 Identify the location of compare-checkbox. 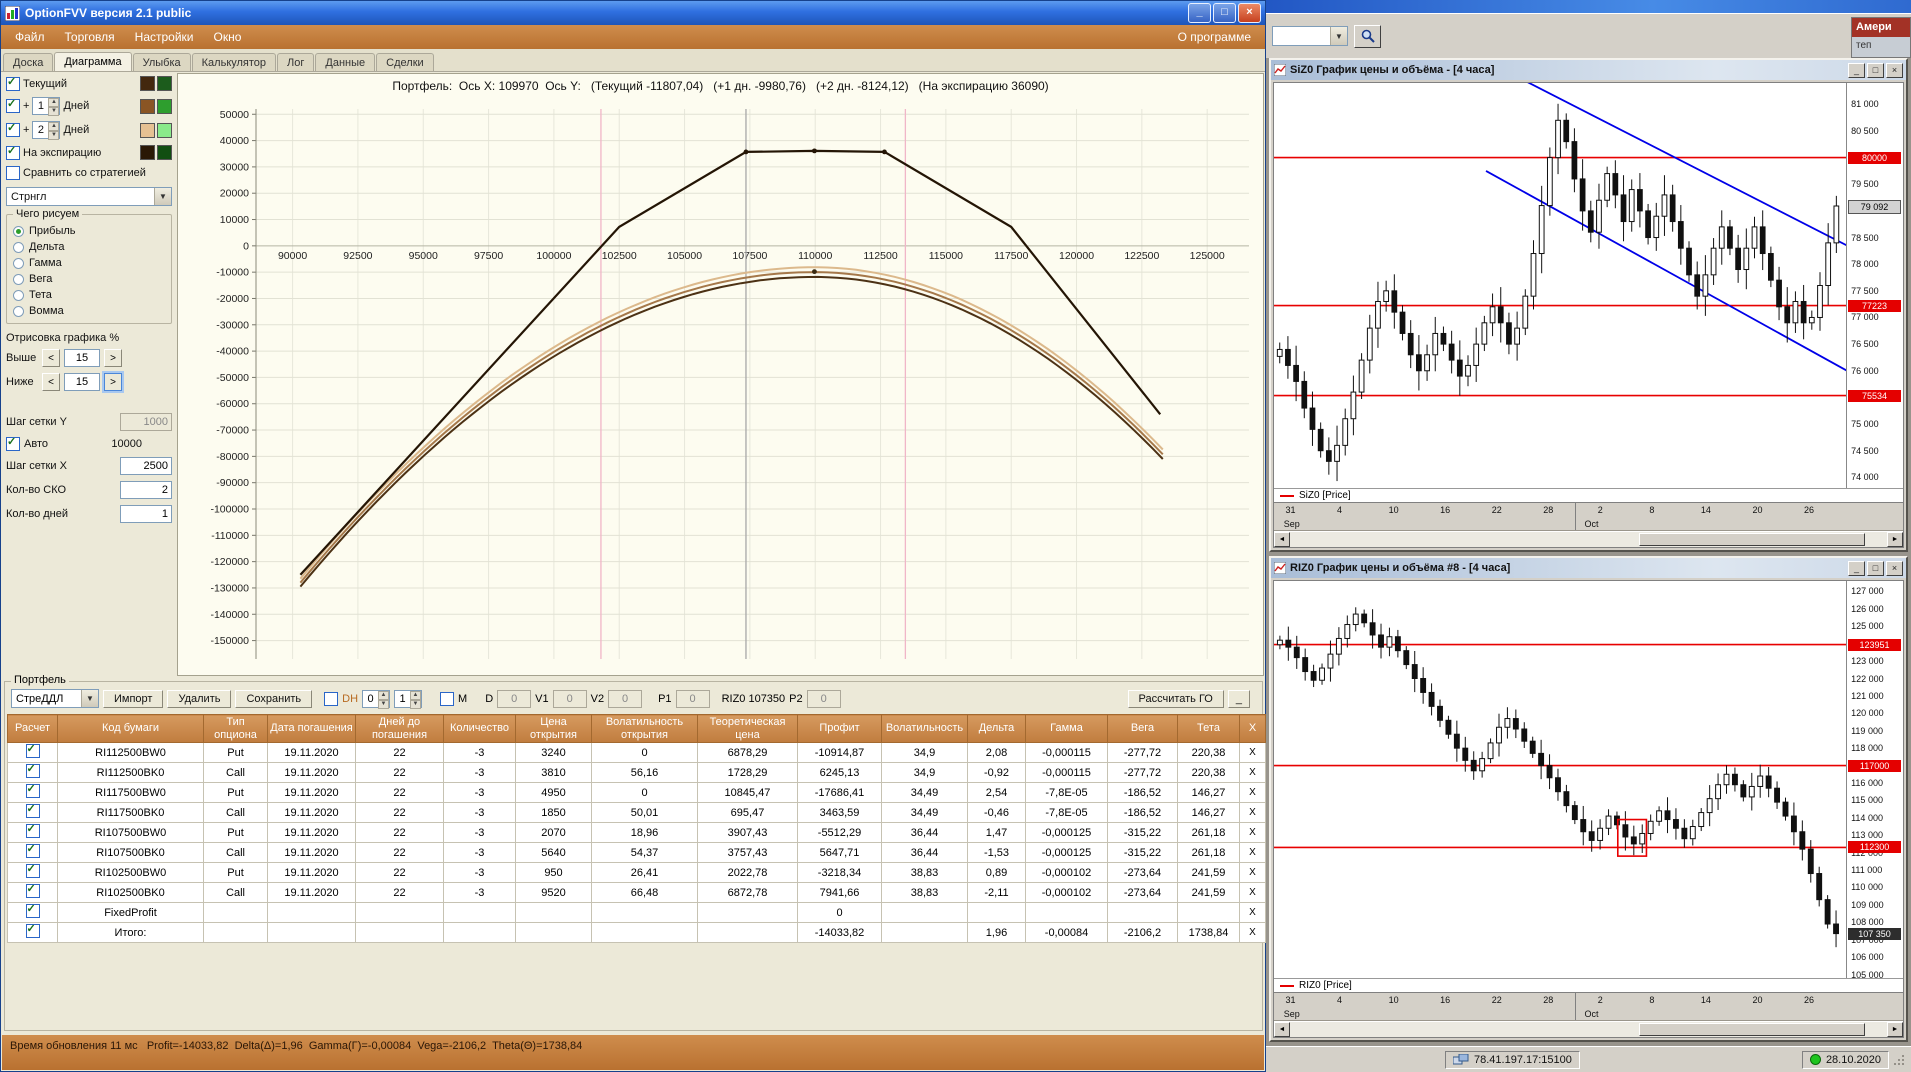
(13, 173).